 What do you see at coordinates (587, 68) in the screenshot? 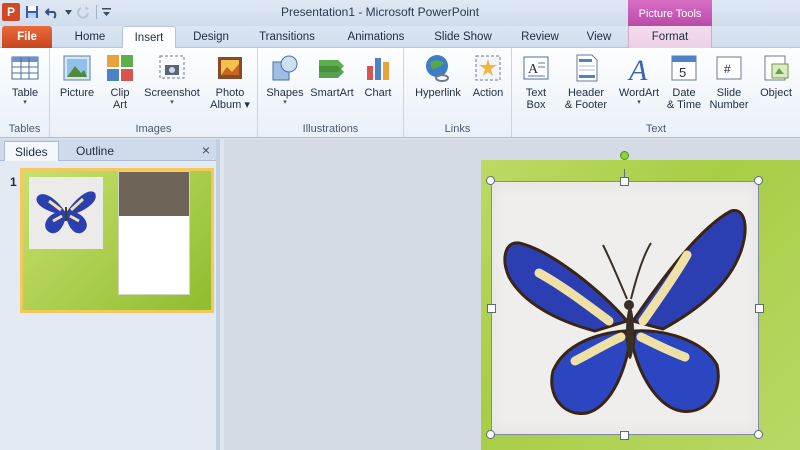
I see `header-footer-icon` at bounding box center [587, 68].